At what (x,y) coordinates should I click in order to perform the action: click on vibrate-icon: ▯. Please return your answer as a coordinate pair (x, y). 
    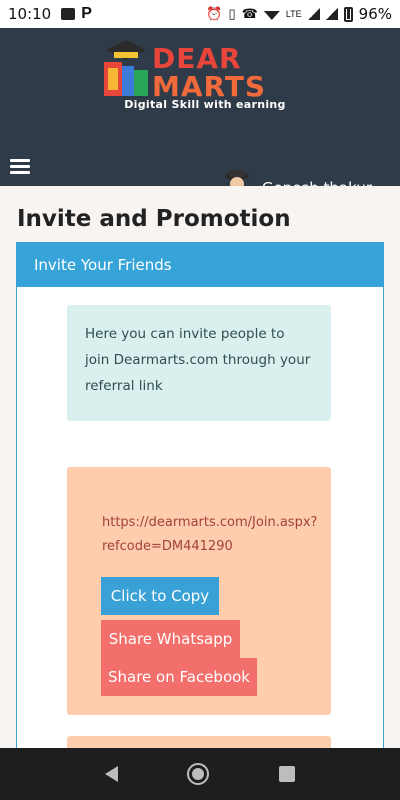
    Looking at the image, I should click on (232, 13).